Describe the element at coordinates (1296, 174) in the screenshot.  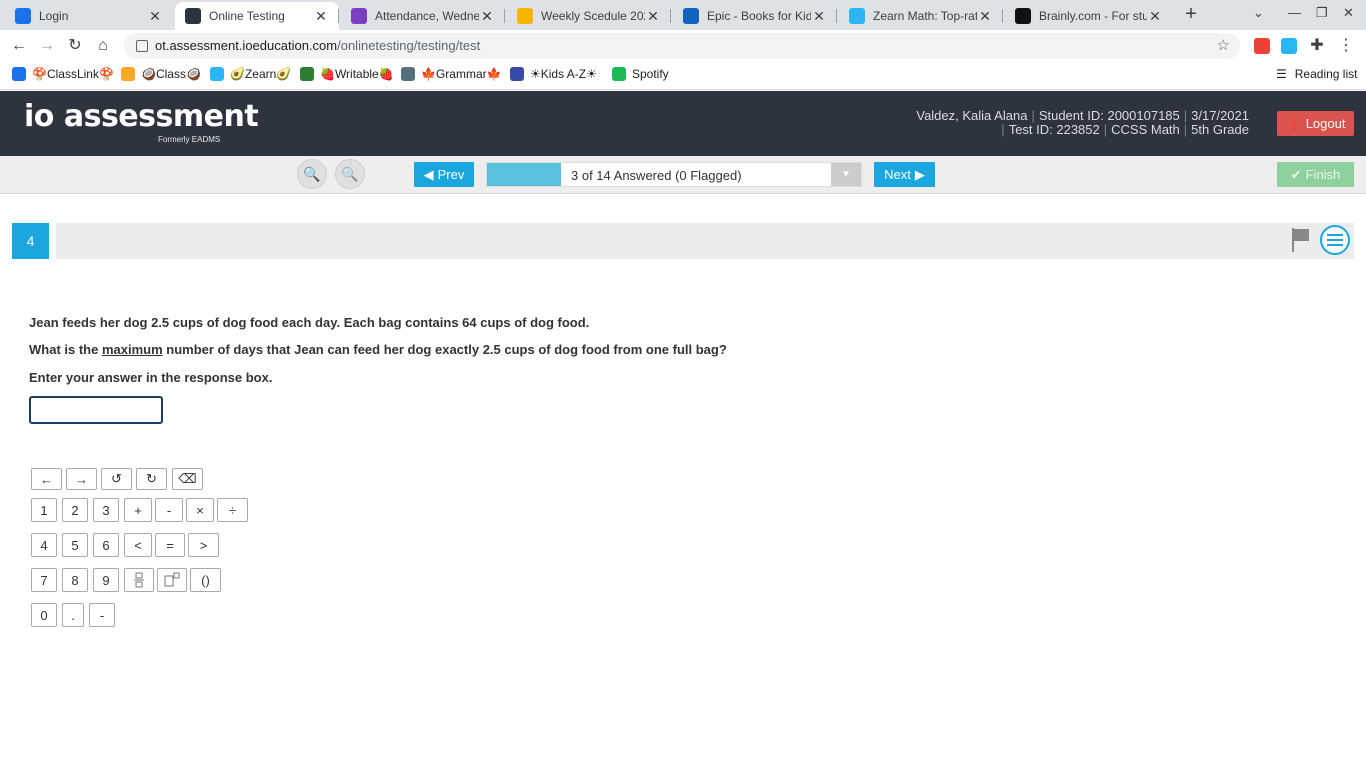
I see `check-icon: ✔` at that location.